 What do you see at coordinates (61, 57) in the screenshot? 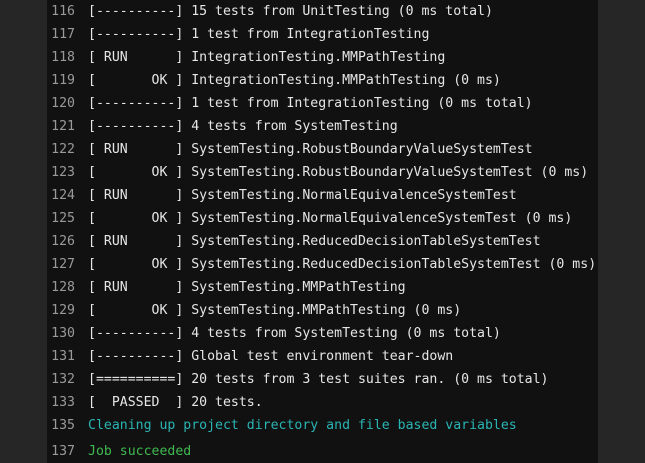
I see `line-number: 118` at bounding box center [61, 57].